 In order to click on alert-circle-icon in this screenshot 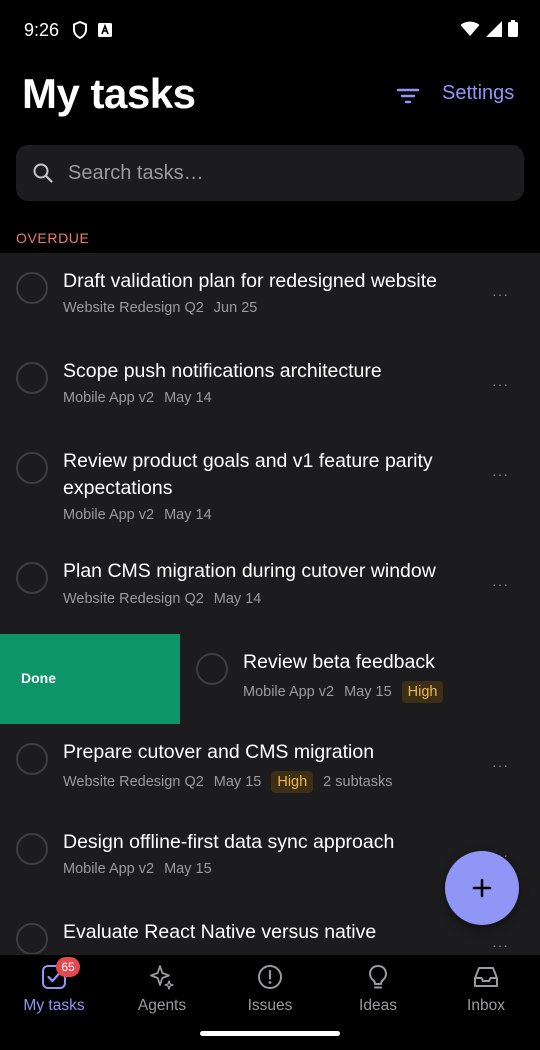, I will do `click(270, 977)`.